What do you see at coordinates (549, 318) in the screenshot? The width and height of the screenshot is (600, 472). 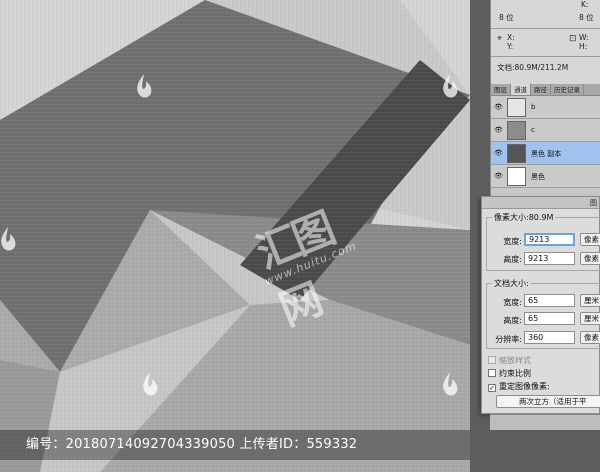 I see `doc-height-input: 65` at bounding box center [549, 318].